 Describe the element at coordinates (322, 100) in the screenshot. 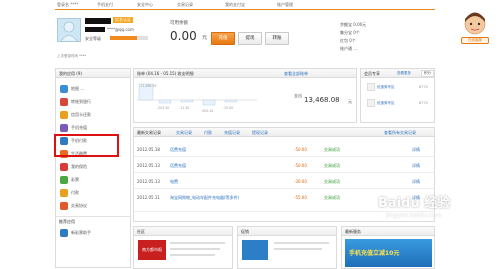

I see `bill-total: 13,468.08` at that location.